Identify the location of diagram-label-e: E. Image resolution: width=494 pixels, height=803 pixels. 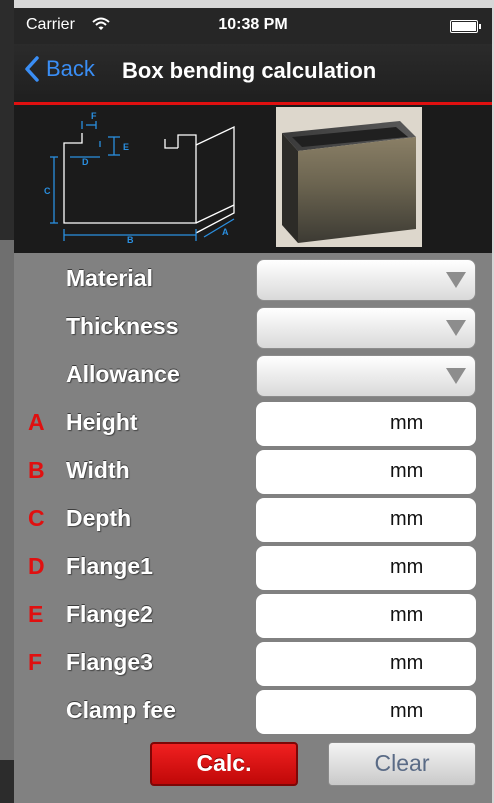
(126, 147).